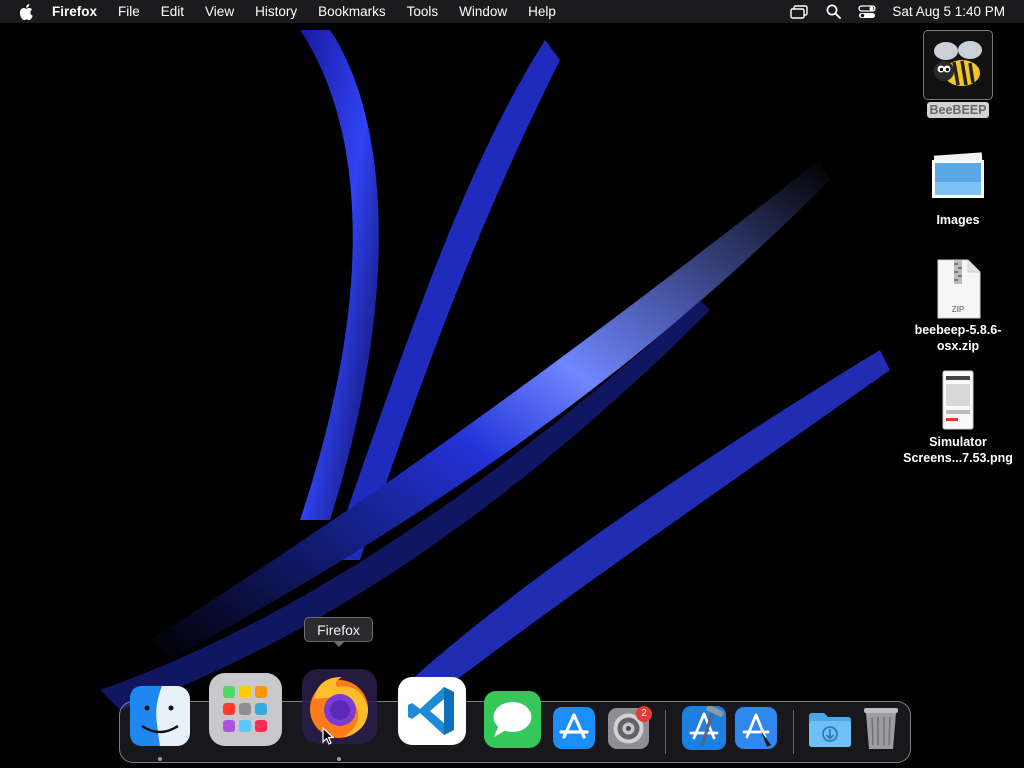  I want to click on dock-app-launchpad, so click(245, 712).